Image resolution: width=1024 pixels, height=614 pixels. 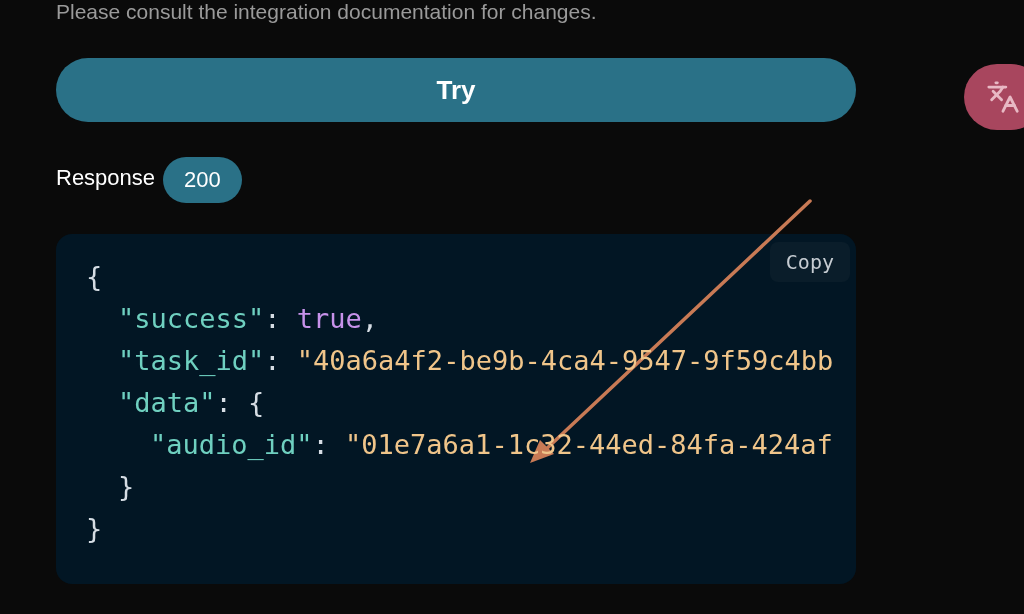 I want to click on json-punctuation: {, so click(x=94, y=277).